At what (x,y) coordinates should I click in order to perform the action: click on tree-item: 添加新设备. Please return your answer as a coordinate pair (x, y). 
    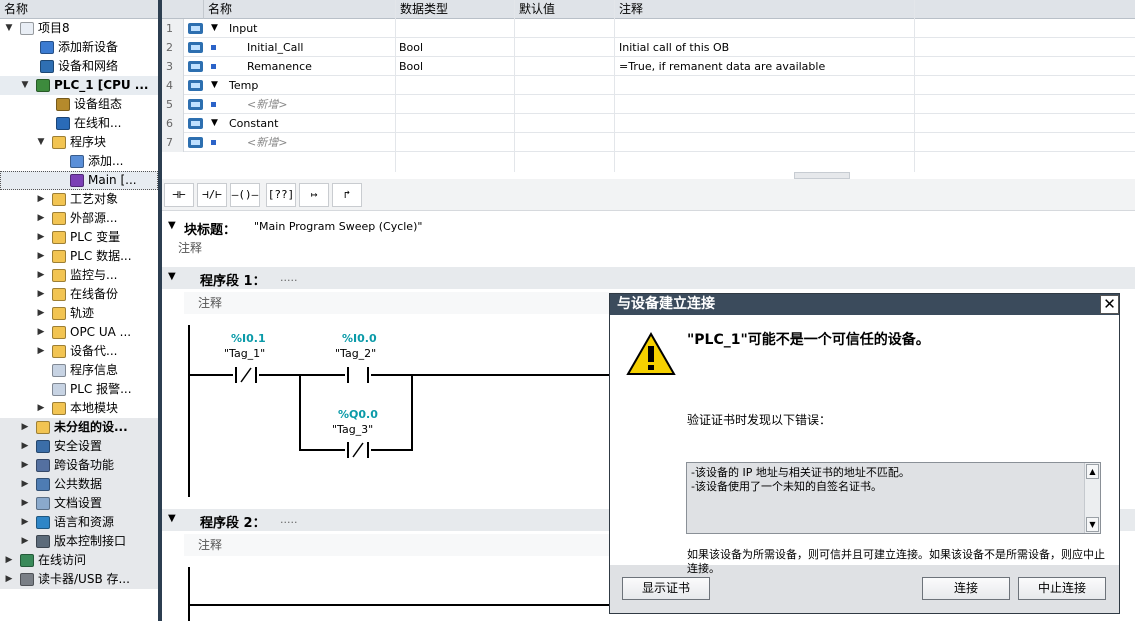
    Looking at the image, I should click on (79, 47).